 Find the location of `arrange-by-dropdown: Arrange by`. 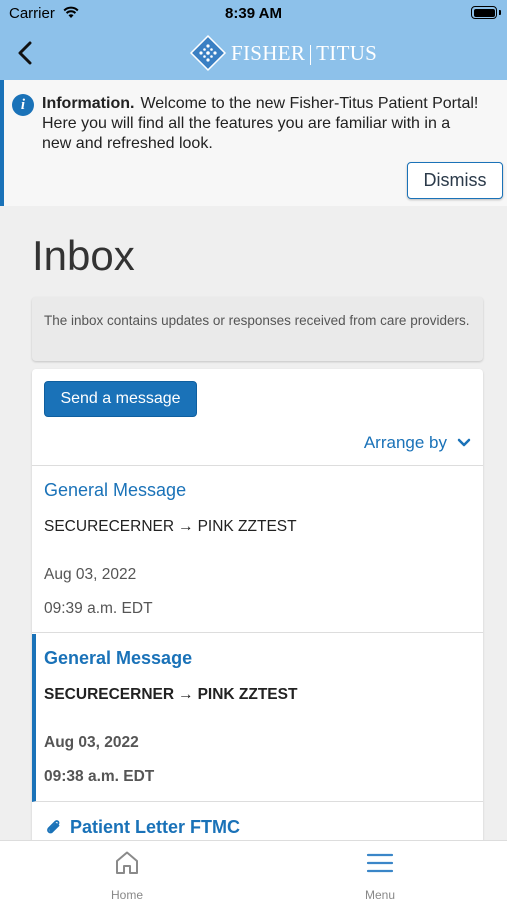

arrange-by-dropdown: Arrange by is located at coordinates (417, 443).